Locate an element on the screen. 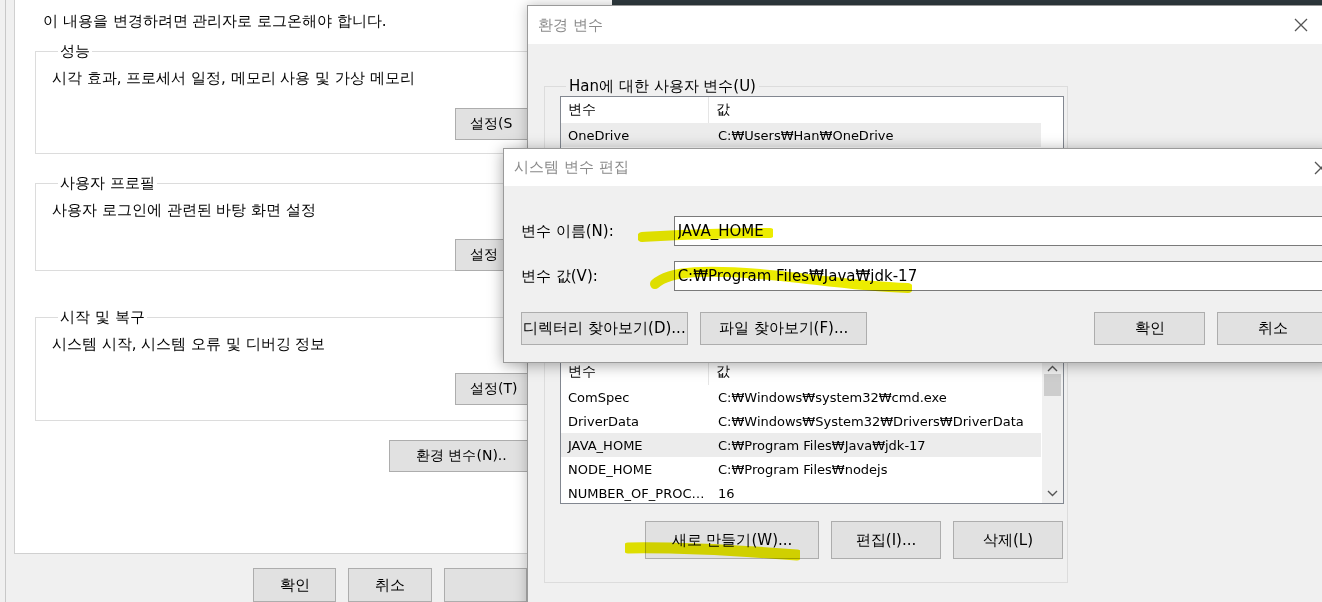 This screenshot has width=1322, height=602. variable-name: JAVA_HOME is located at coordinates (605, 445).